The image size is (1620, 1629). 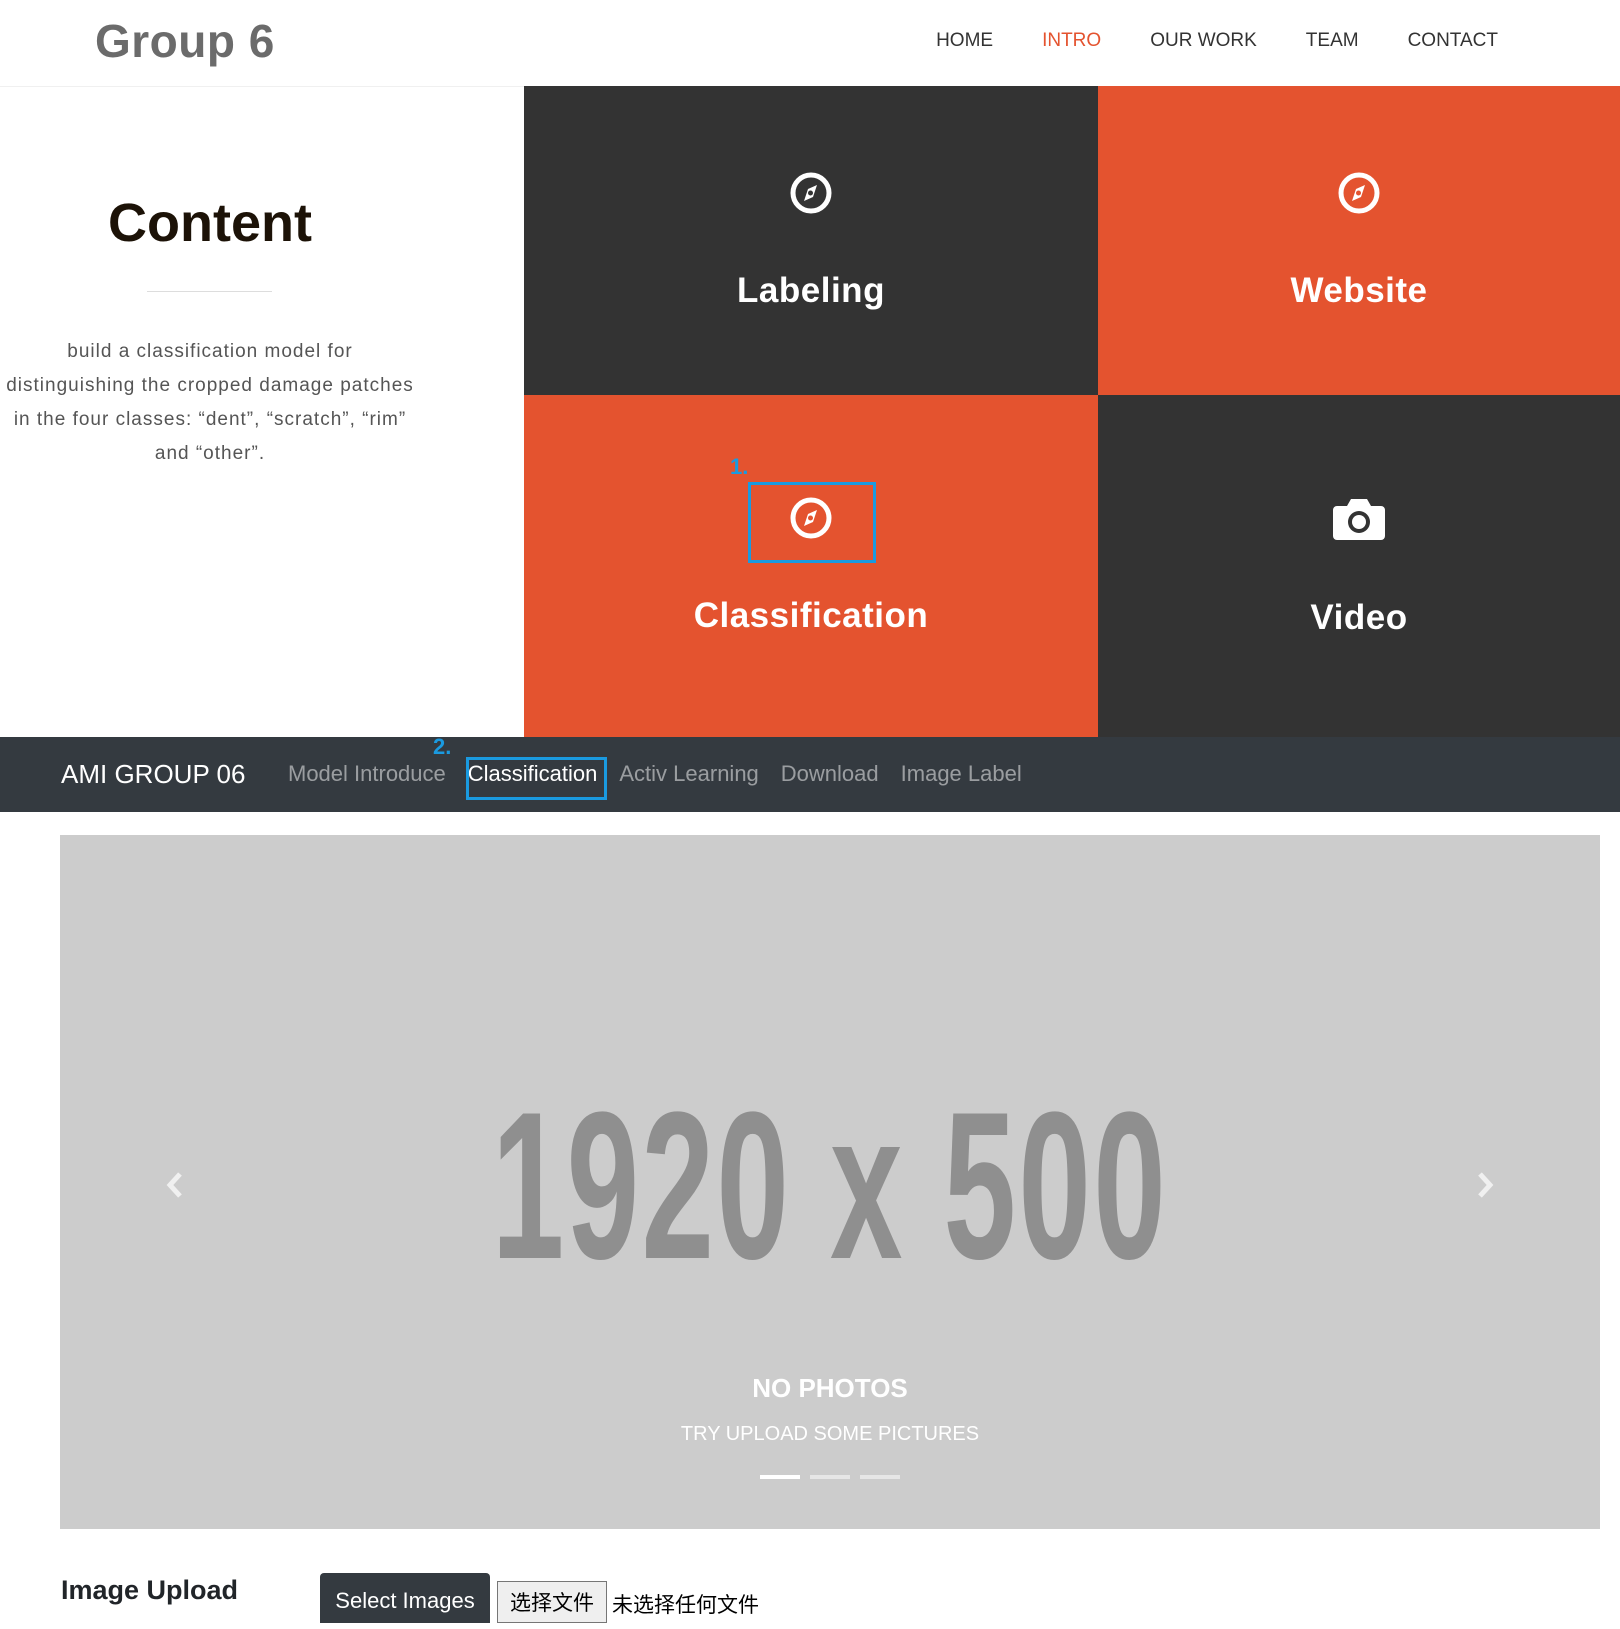 What do you see at coordinates (1203, 41) in the screenshot?
I see `nav-our-work: OUR WORK` at bounding box center [1203, 41].